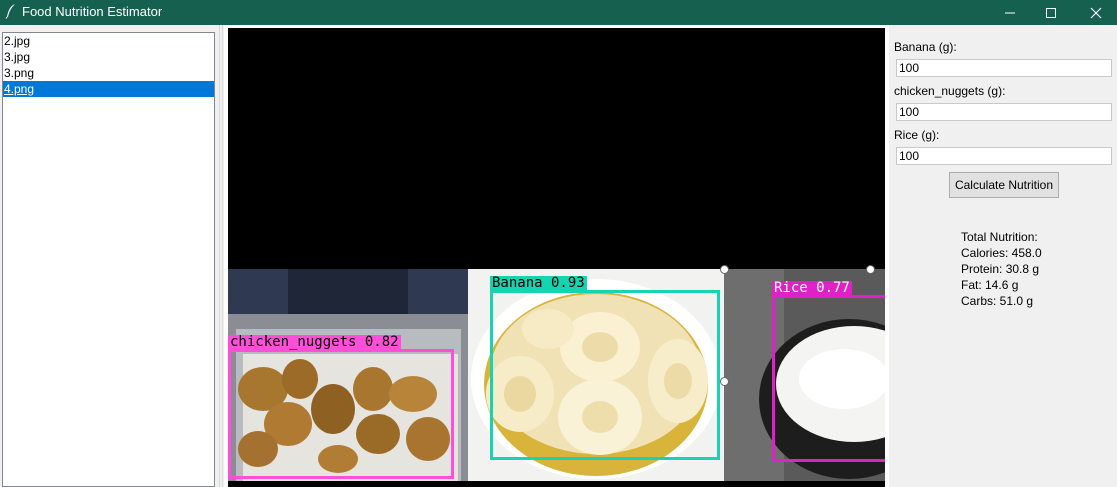 This screenshot has width=1117, height=487. What do you see at coordinates (917, 135) in the screenshot?
I see `rice-grams-label: Rice (g):` at bounding box center [917, 135].